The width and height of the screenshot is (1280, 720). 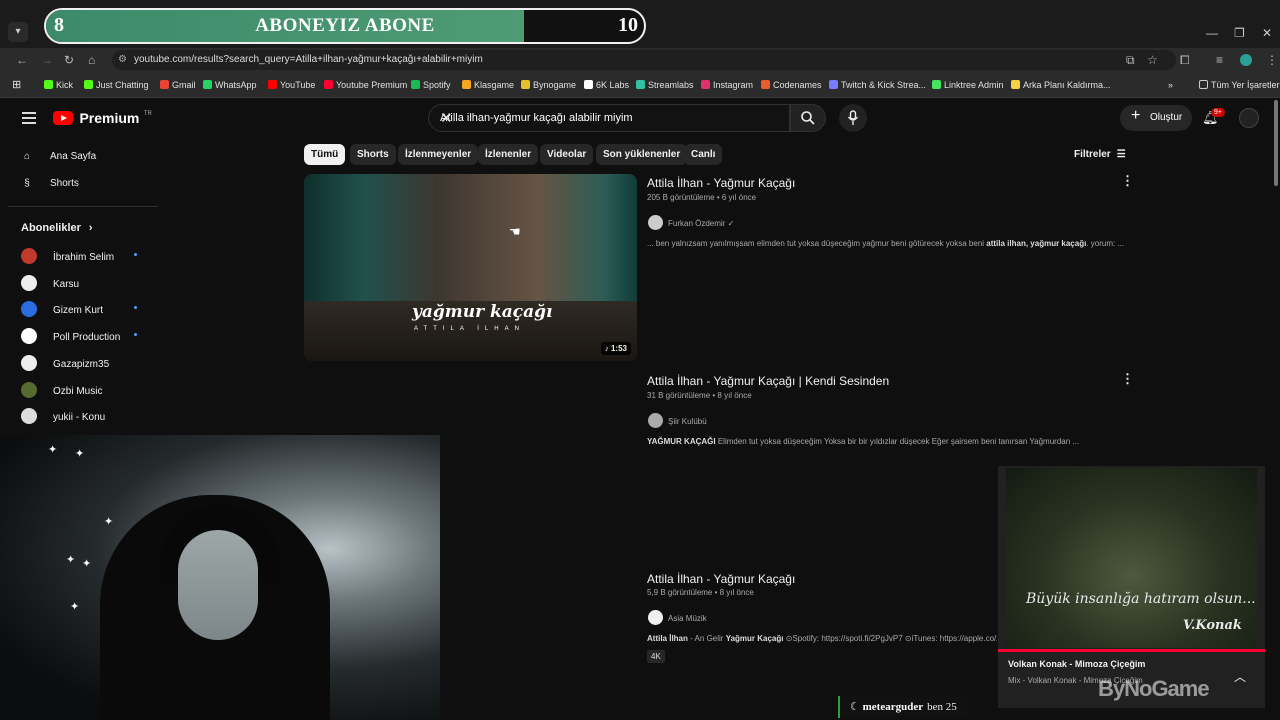 What do you see at coordinates (58, 85) in the screenshot?
I see `bookmark-item: Kick` at bounding box center [58, 85].